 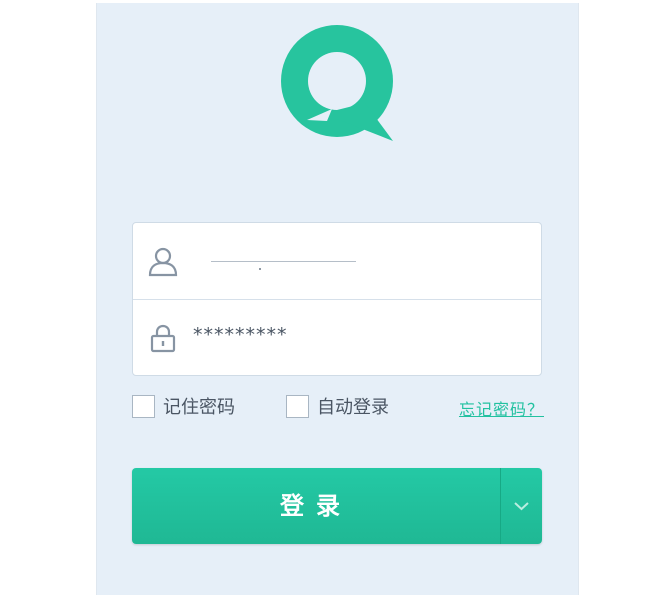 I want to click on password-input: *********, so click(x=240, y=335).